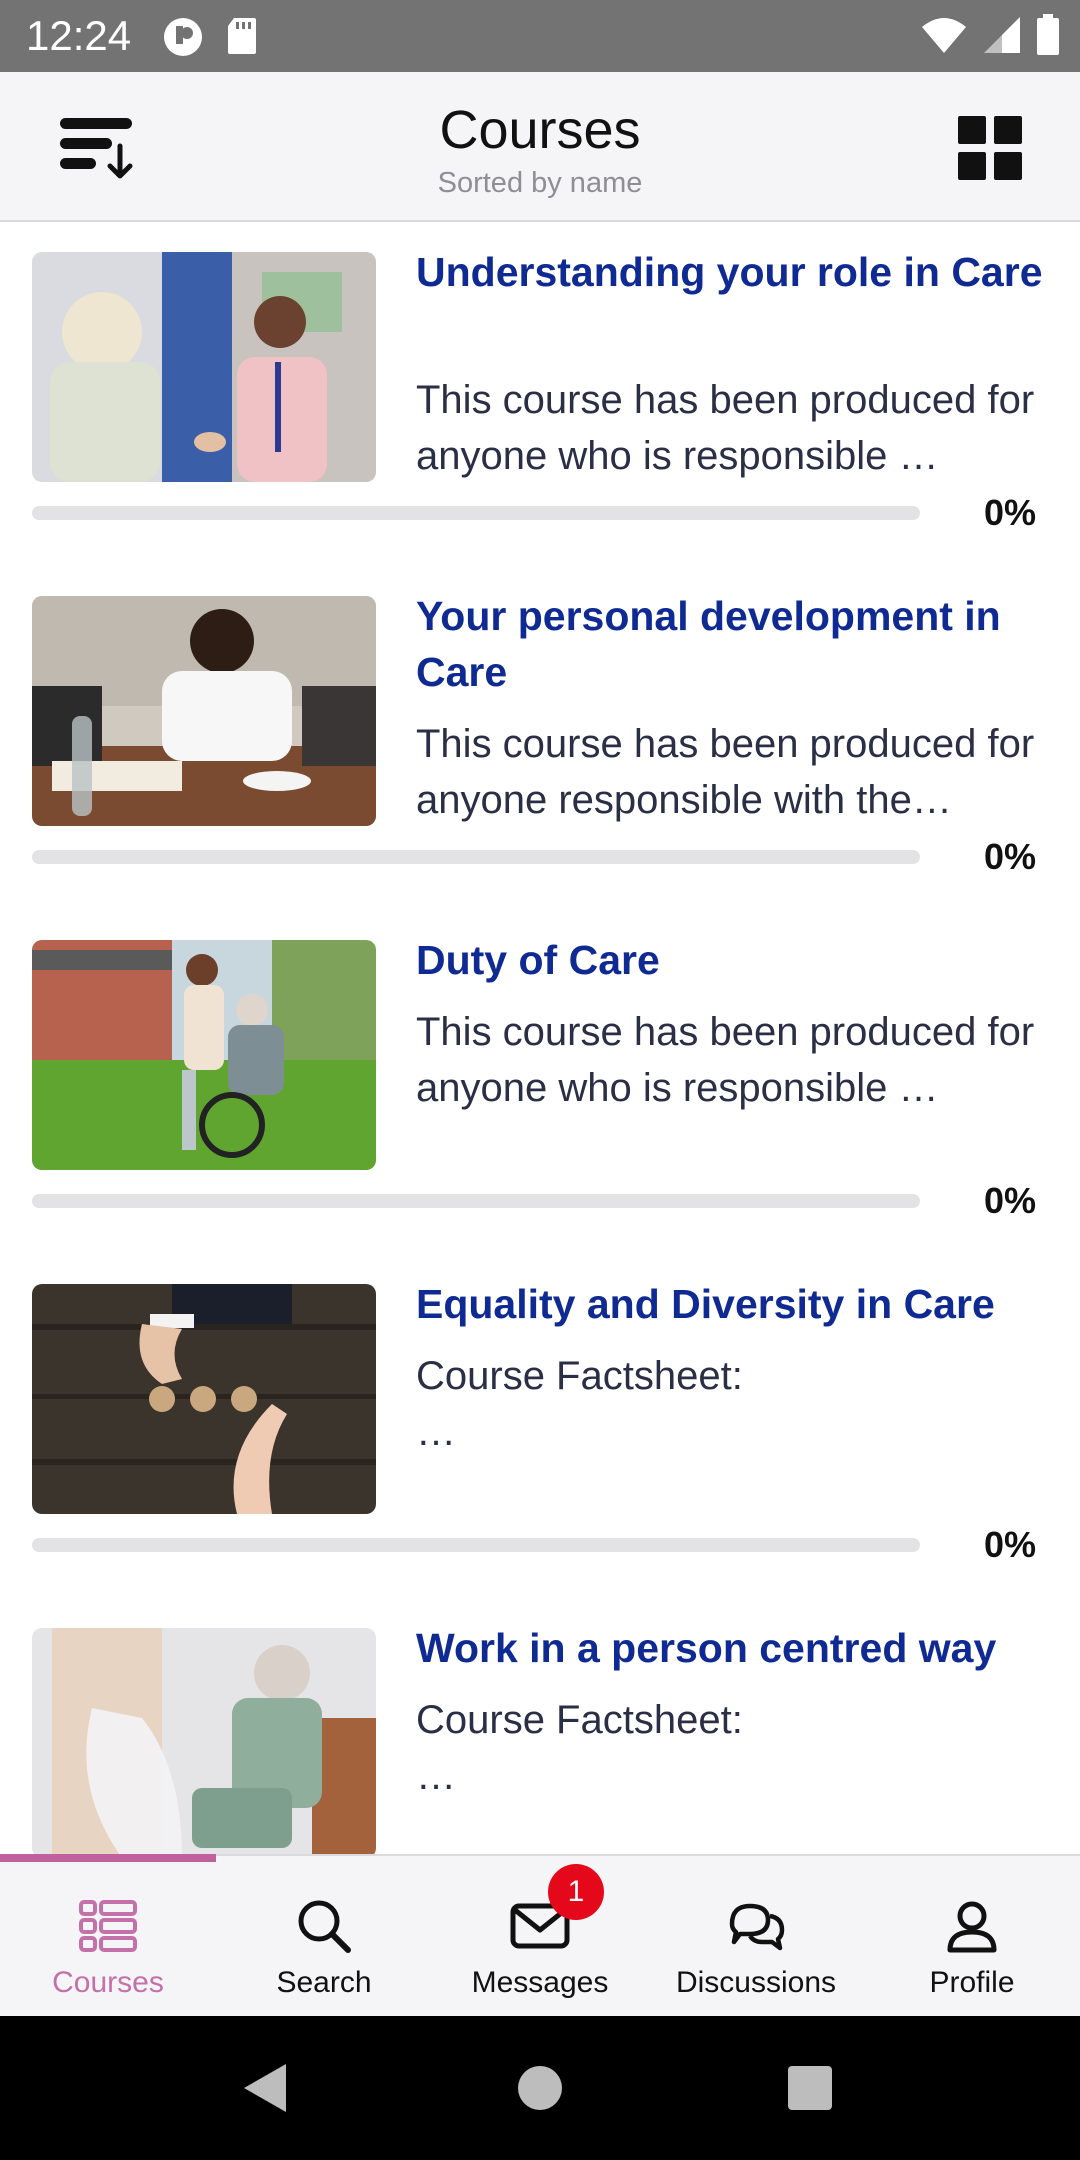 The image size is (1080, 2160). What do you see at coordinates (576, 1892) in the screenshot?
I see `messages-unread-badge: 1` at bounding box center [576, 1892].